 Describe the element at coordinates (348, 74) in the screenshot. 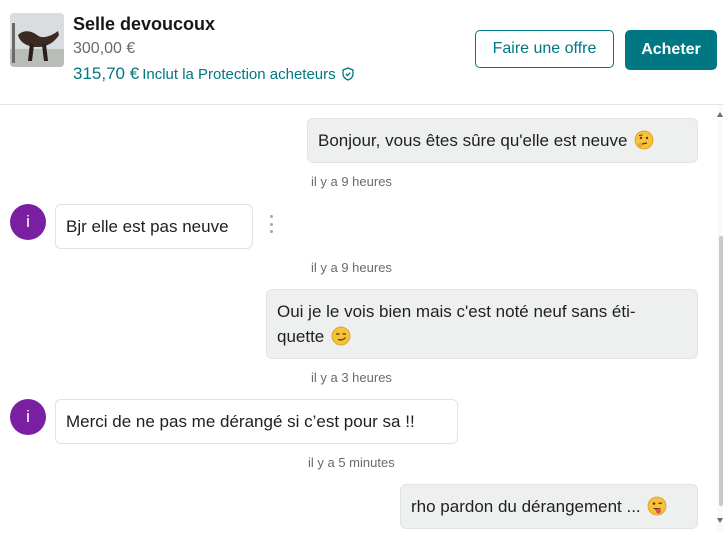

I see `shield-icon` at that location.